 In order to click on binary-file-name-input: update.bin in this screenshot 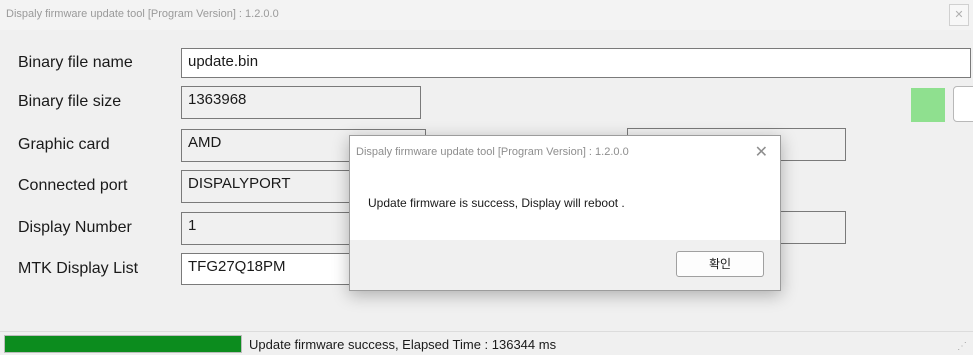, I will do `click(576, 63)`.